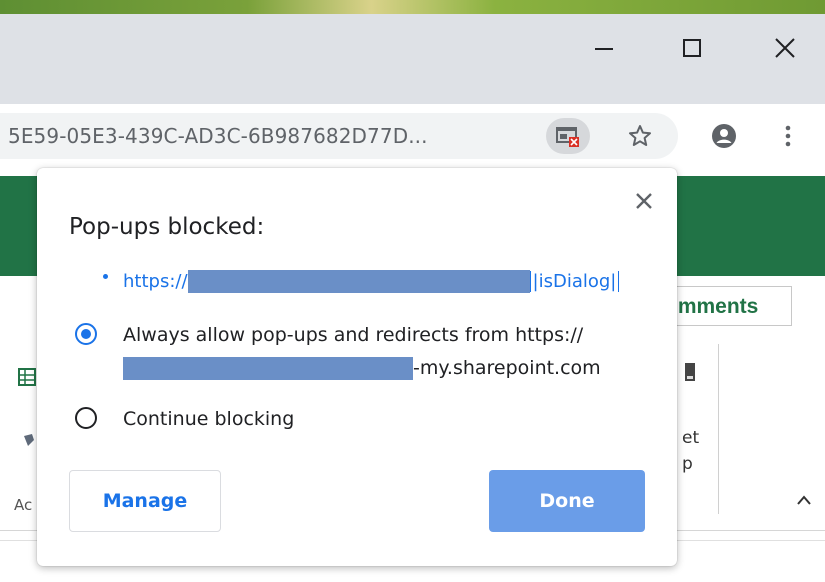 The width and height of the screenshot is (825, 582). Describe the element at coordinates (145, 501) in the screenshot. I see `manage-button: Manage` at that location.